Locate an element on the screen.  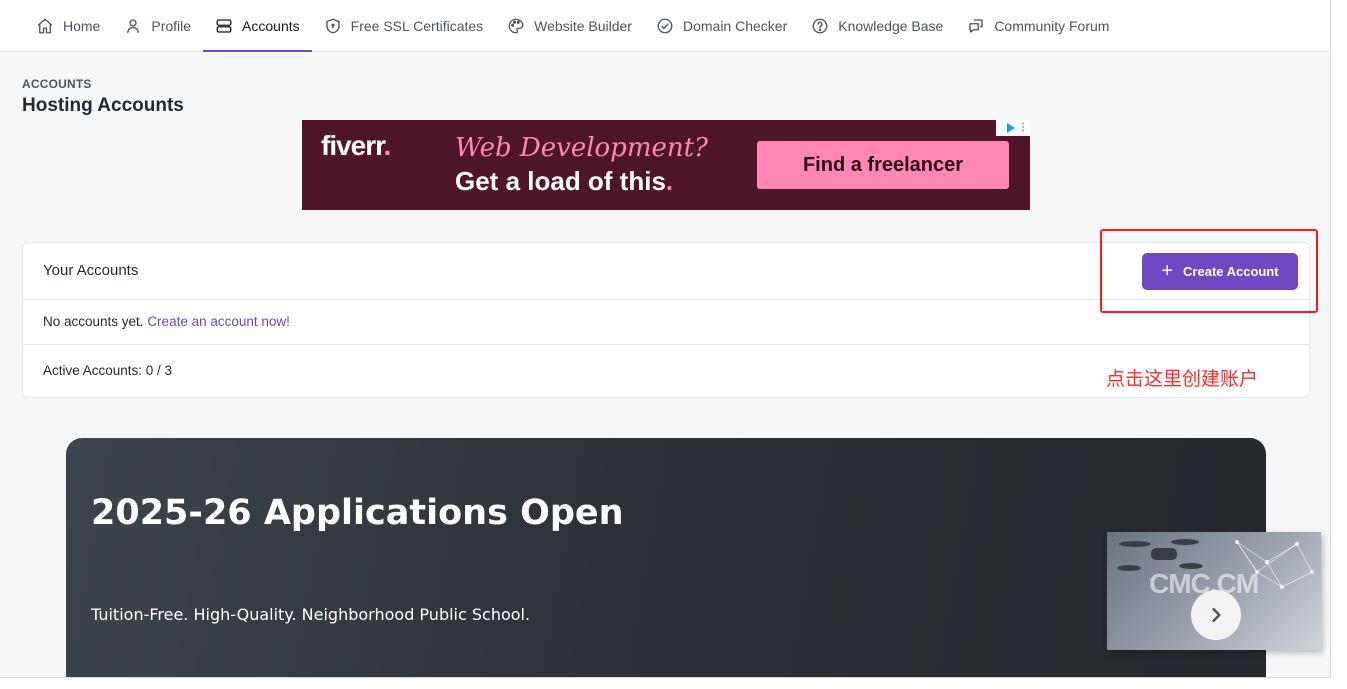
annotation-text: 点击这里创建账户 is located at coordinates (1182, 379).